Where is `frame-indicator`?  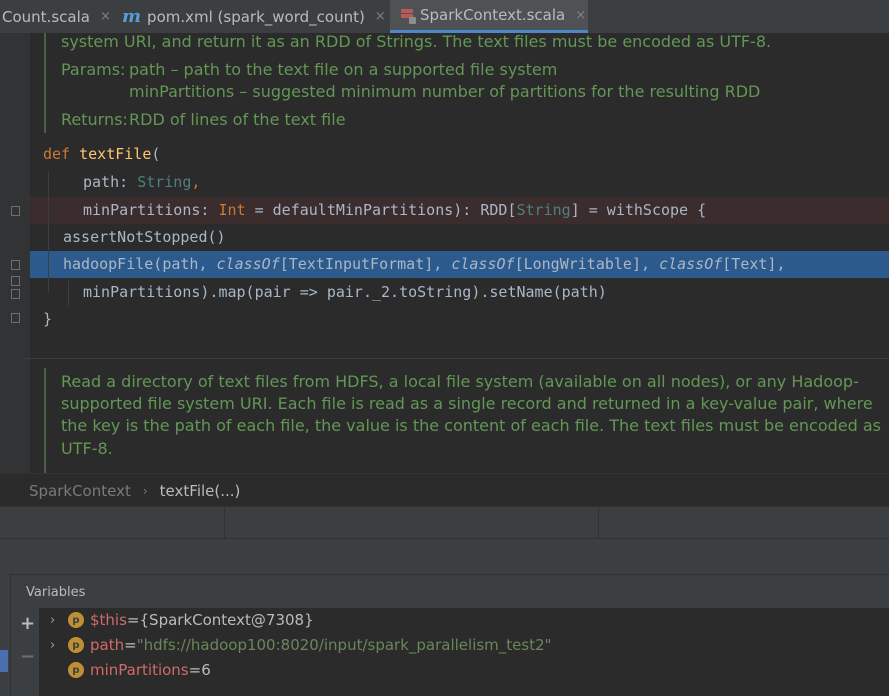
frame-indicator is located at coordinates (4, 661).